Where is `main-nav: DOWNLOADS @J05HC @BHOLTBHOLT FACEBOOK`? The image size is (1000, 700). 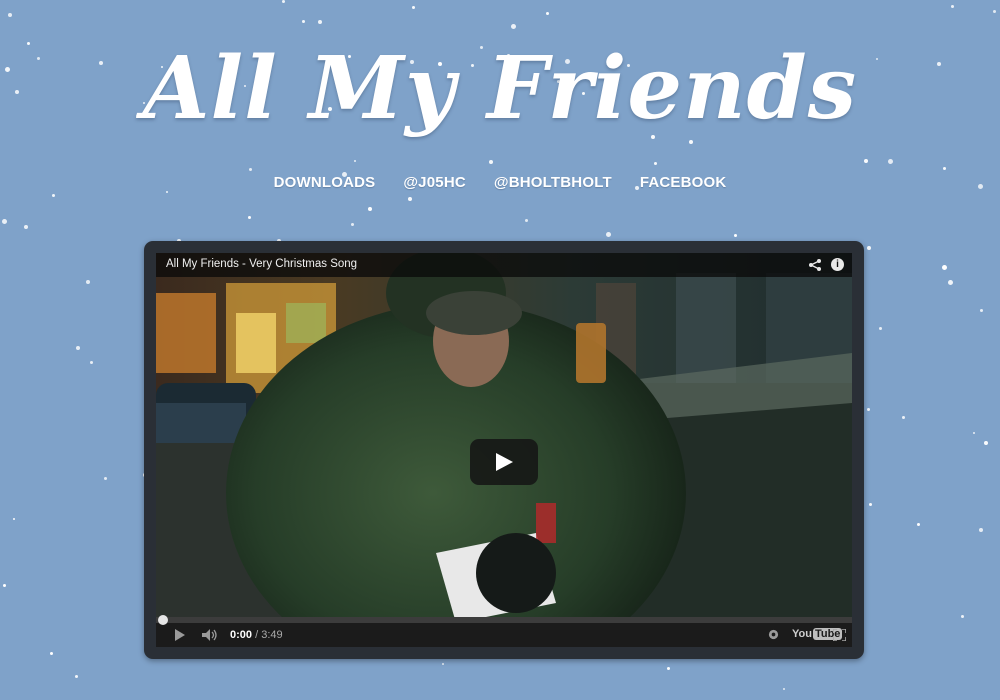
main-nav: DOWNLOADS @J05HC @BHOLTBHOLT FACEBOOK is located at coordinates (500, 182).